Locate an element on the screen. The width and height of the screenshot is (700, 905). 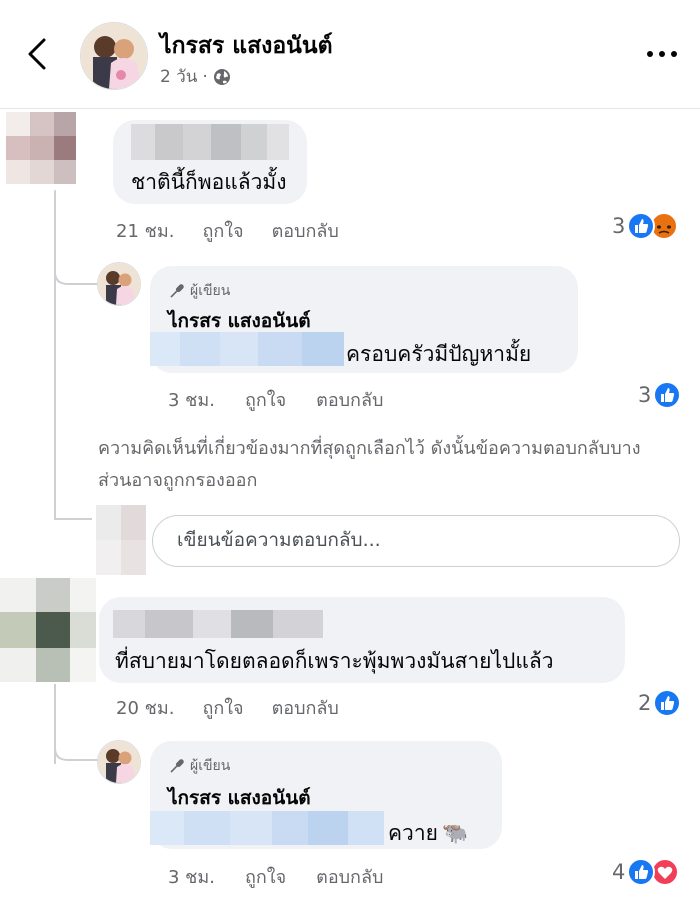
reply-text: ควาย is located at coordinates (413, 833).